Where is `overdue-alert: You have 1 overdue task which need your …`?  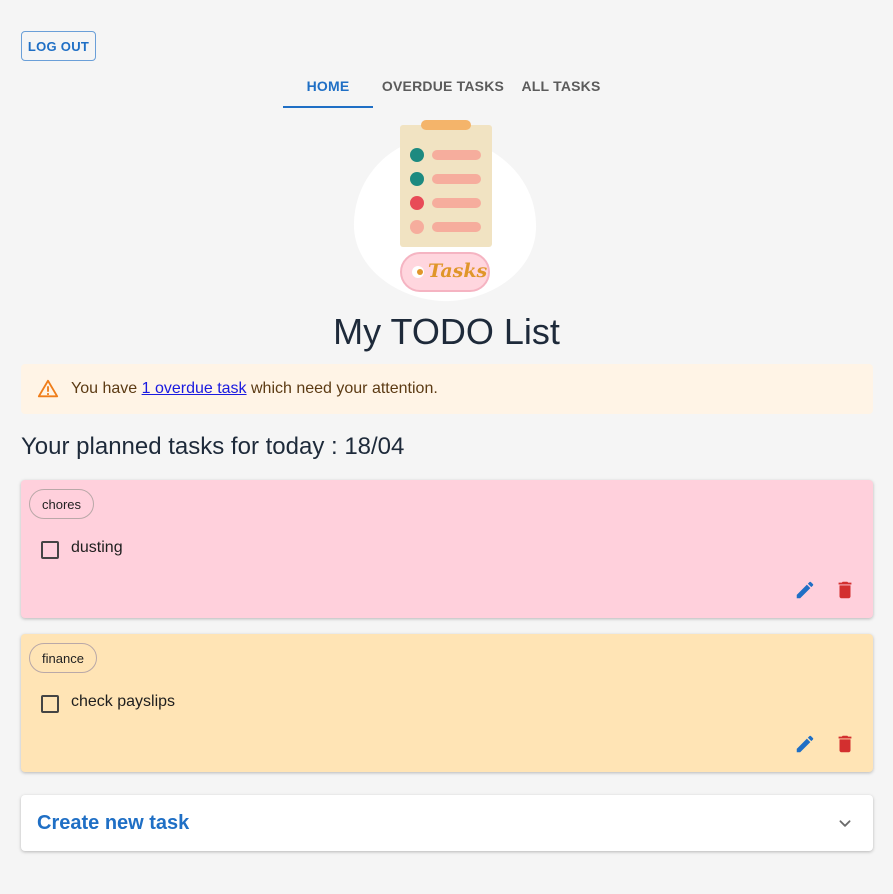 overdue-alert: You have 1 overdue task which need your … is located at coordinates (447, 389).